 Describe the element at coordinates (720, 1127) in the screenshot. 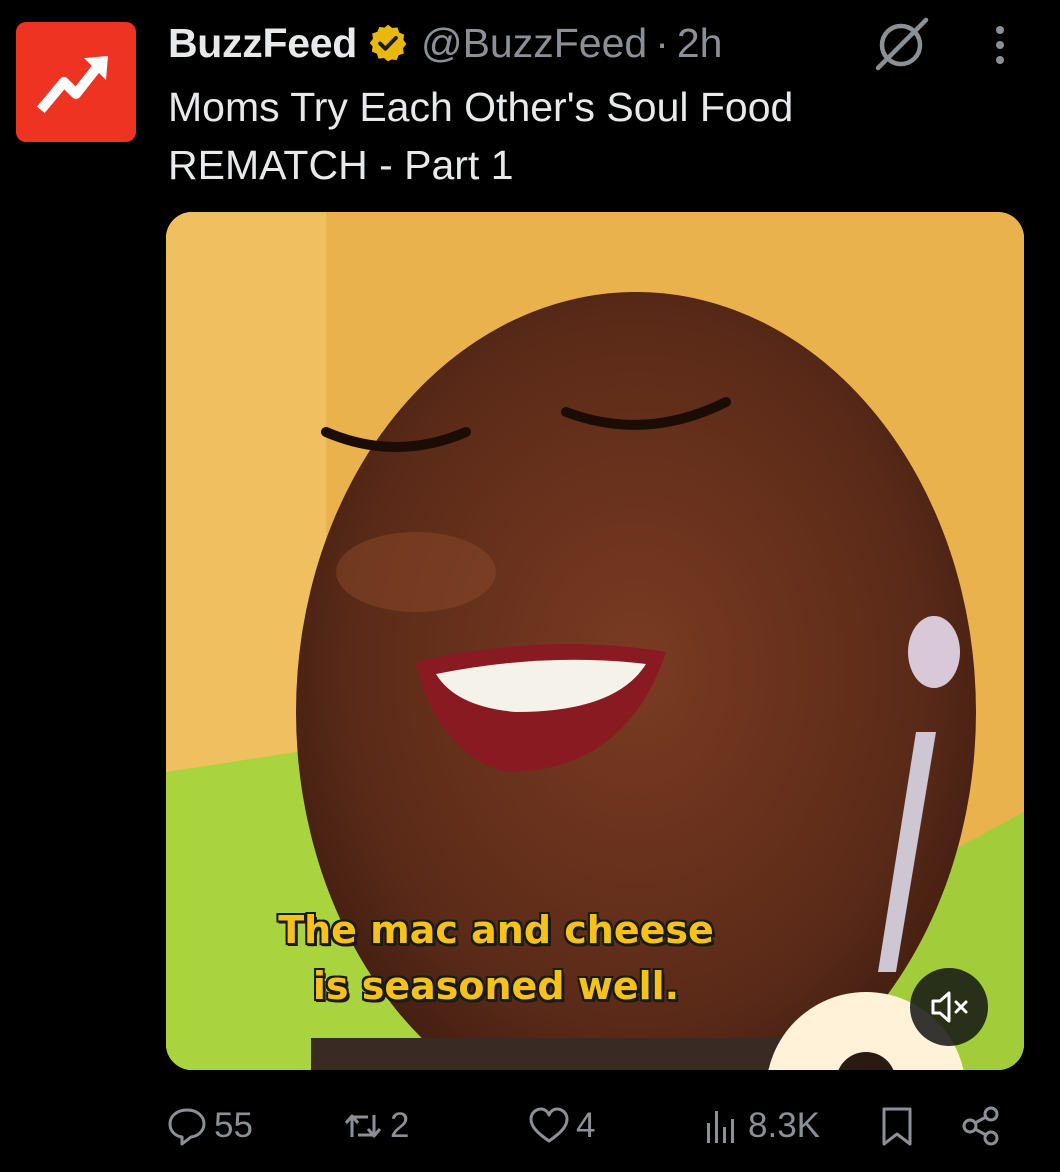

I see `views-chart-icon` at that location.